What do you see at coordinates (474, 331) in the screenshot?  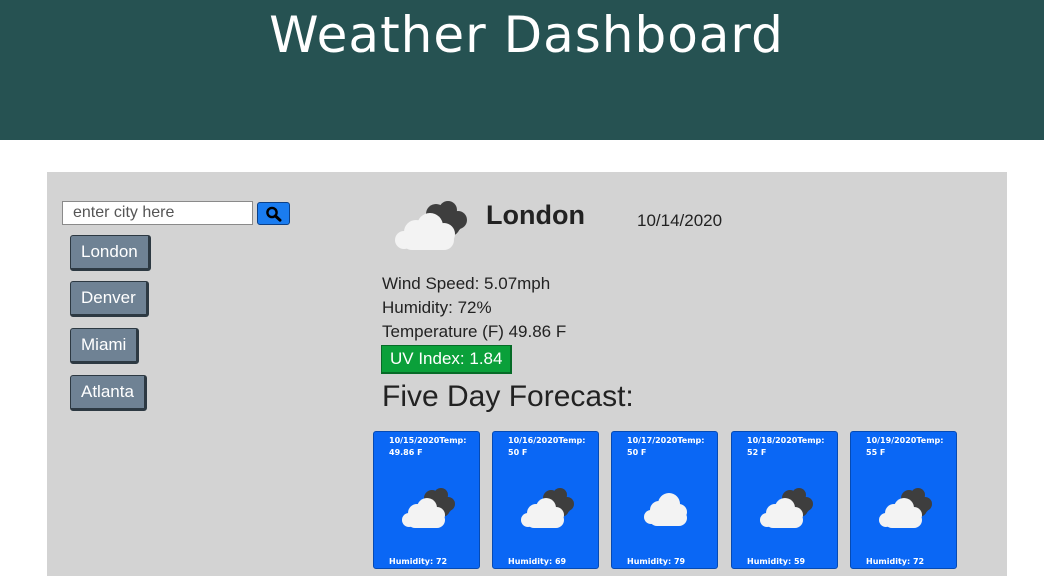 I see `temperature: Temperature (F) 49.86 F` at bounding box center [474, 331].